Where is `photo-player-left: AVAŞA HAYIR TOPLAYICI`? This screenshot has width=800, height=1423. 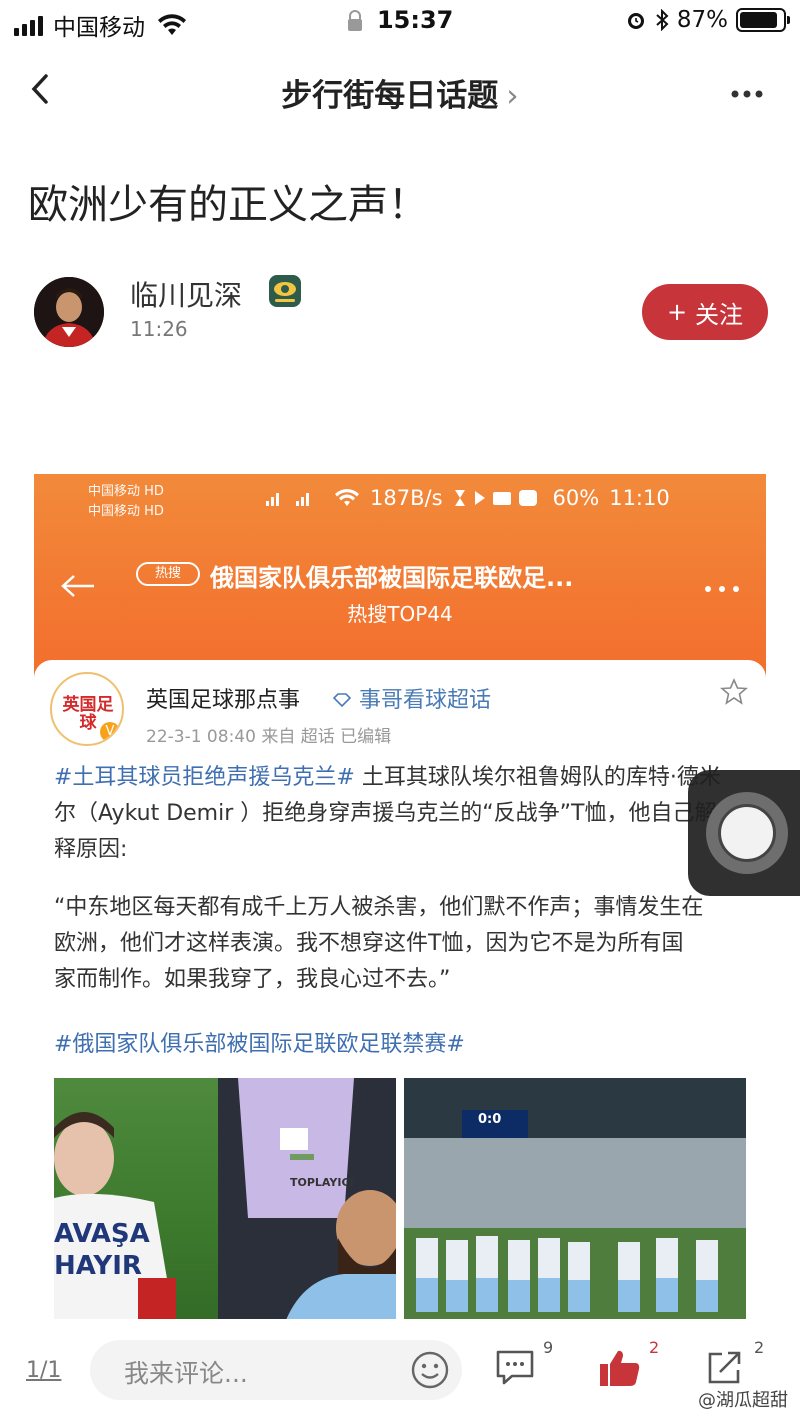
photo-player-left: AVAŞA HAYIR TOPLAYICI is located at coordinates (225, 1198).